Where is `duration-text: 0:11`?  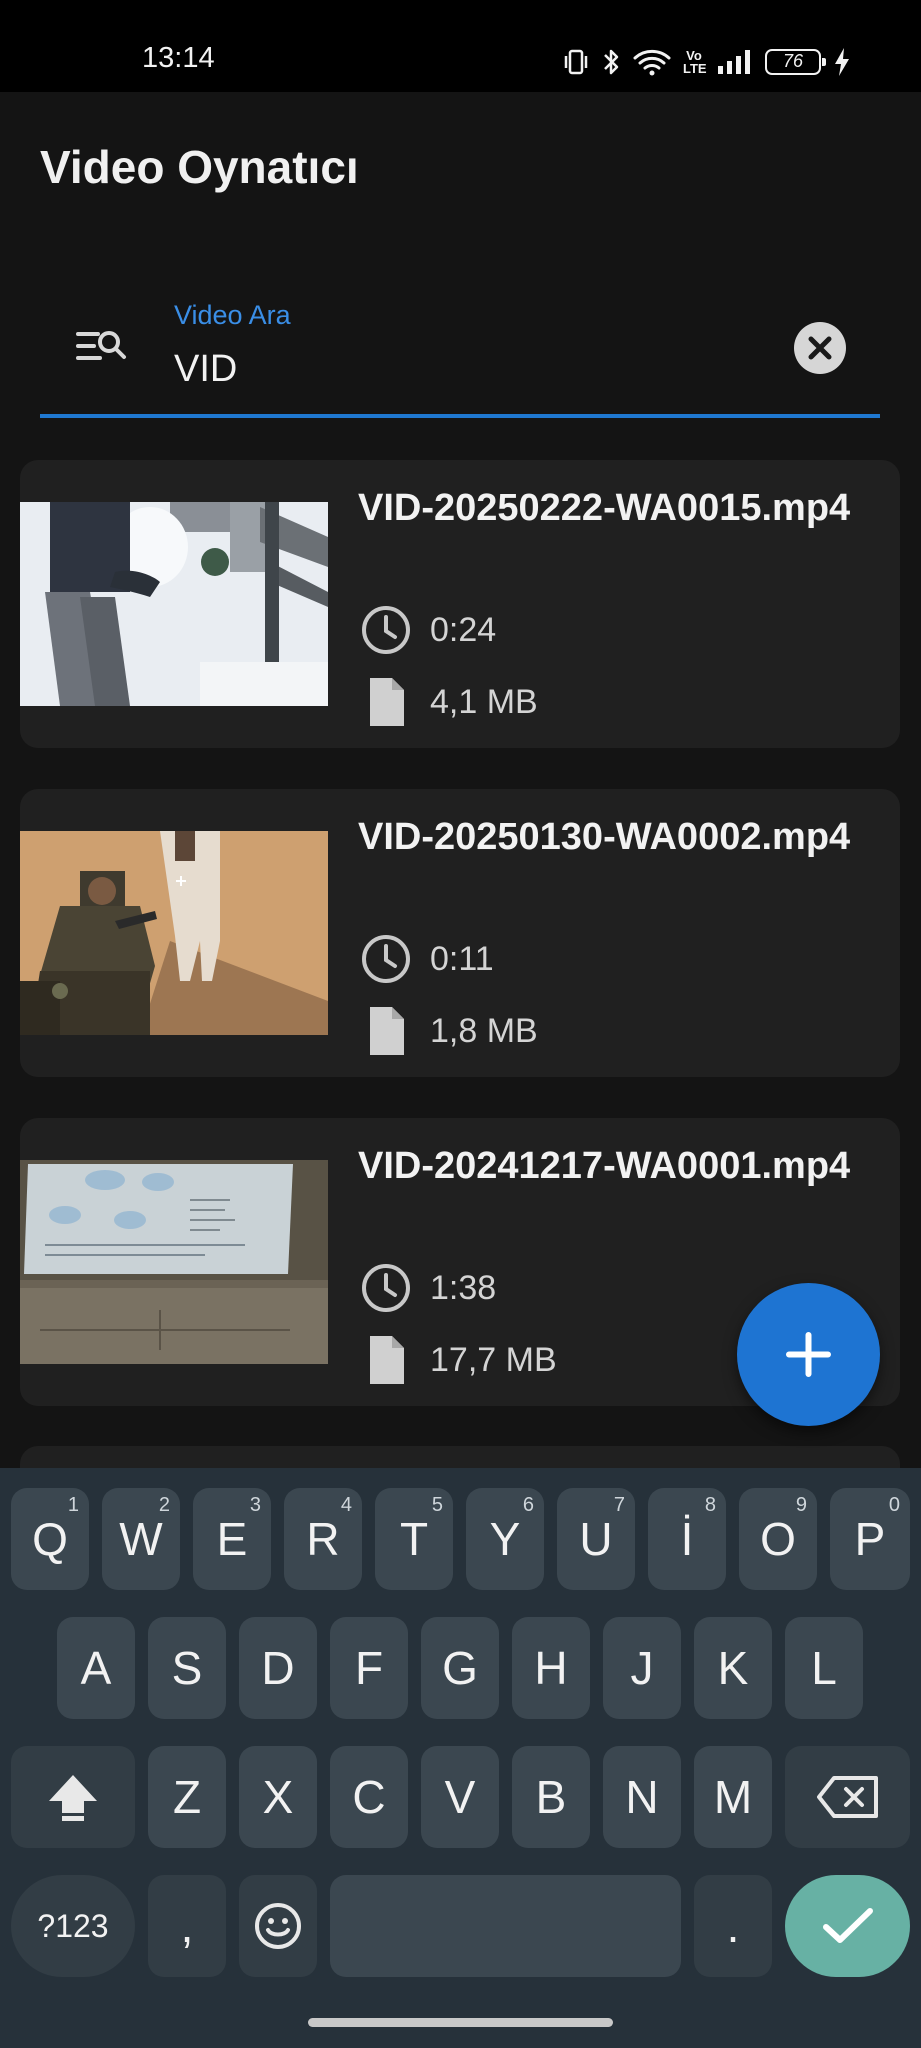
duration-text: 0:11 is located at coordinates (462, 958).